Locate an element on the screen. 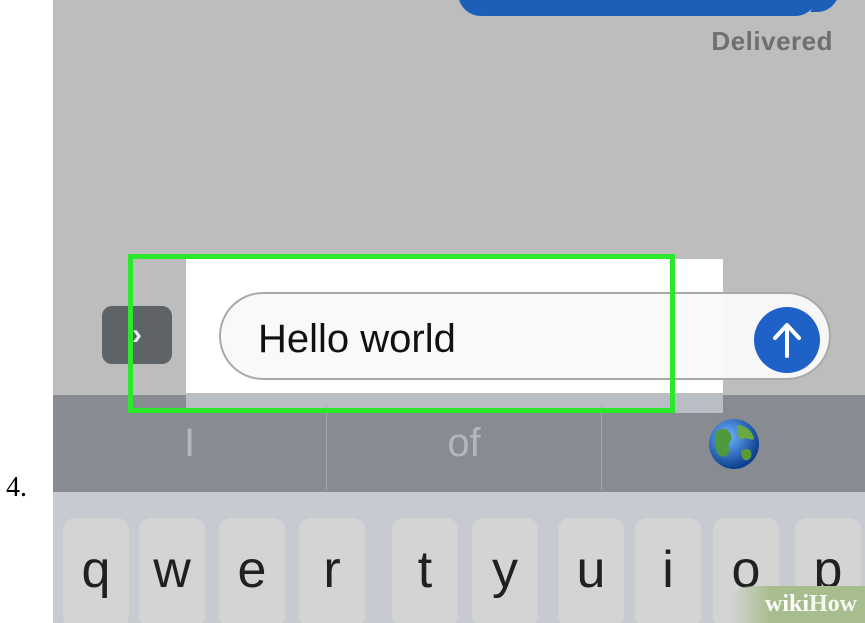 This screenshot has width=865, height=623. key-t: t is located at coordinates (425, 570).